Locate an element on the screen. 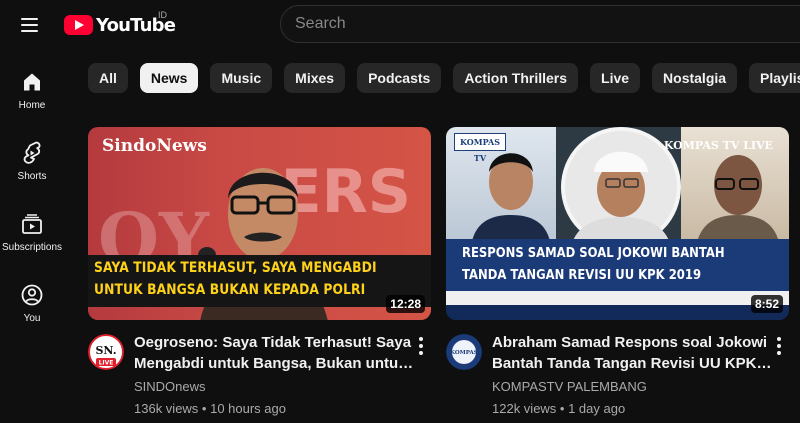  country-code: ID is located at coordinates (162, 15).